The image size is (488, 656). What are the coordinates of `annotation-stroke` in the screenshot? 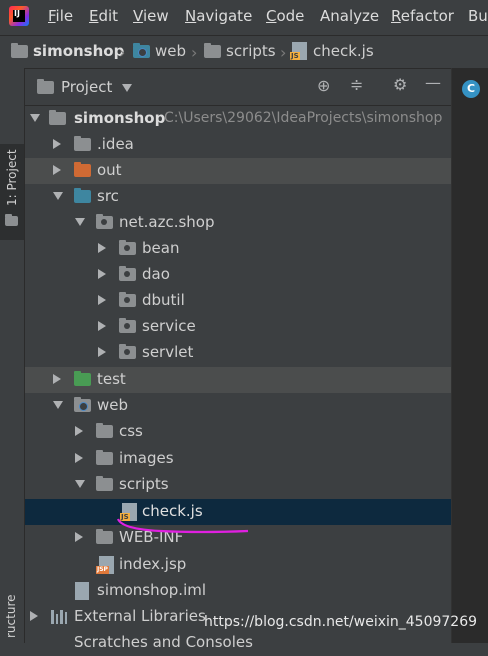 It's located at (182, 526).